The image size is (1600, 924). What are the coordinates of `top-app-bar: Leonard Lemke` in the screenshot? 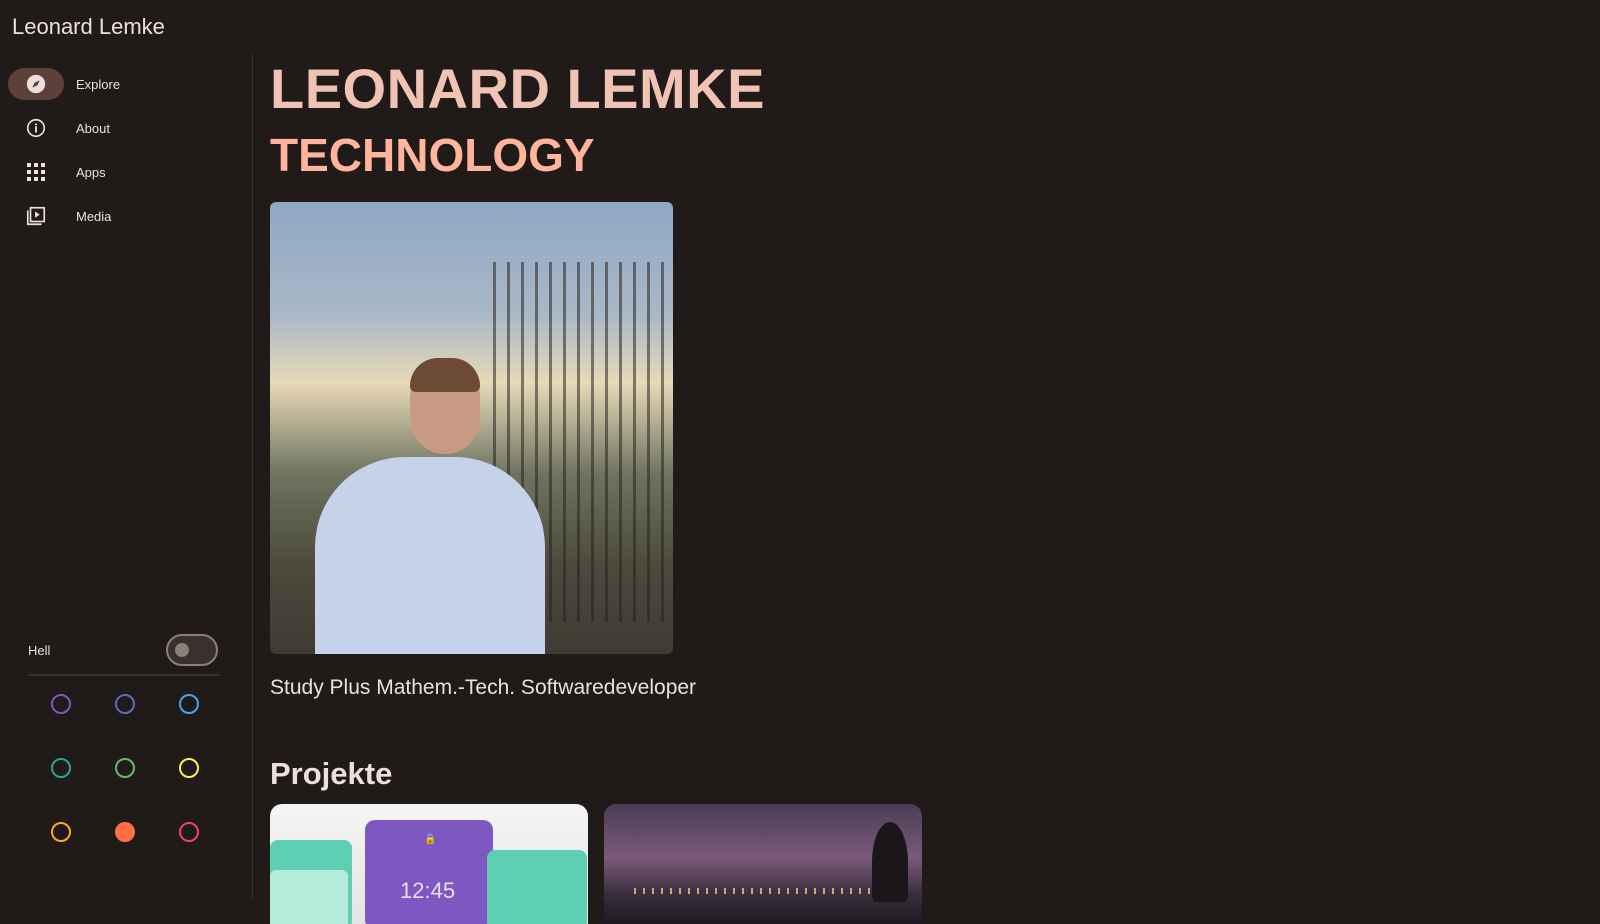 It's located at (800, 27).